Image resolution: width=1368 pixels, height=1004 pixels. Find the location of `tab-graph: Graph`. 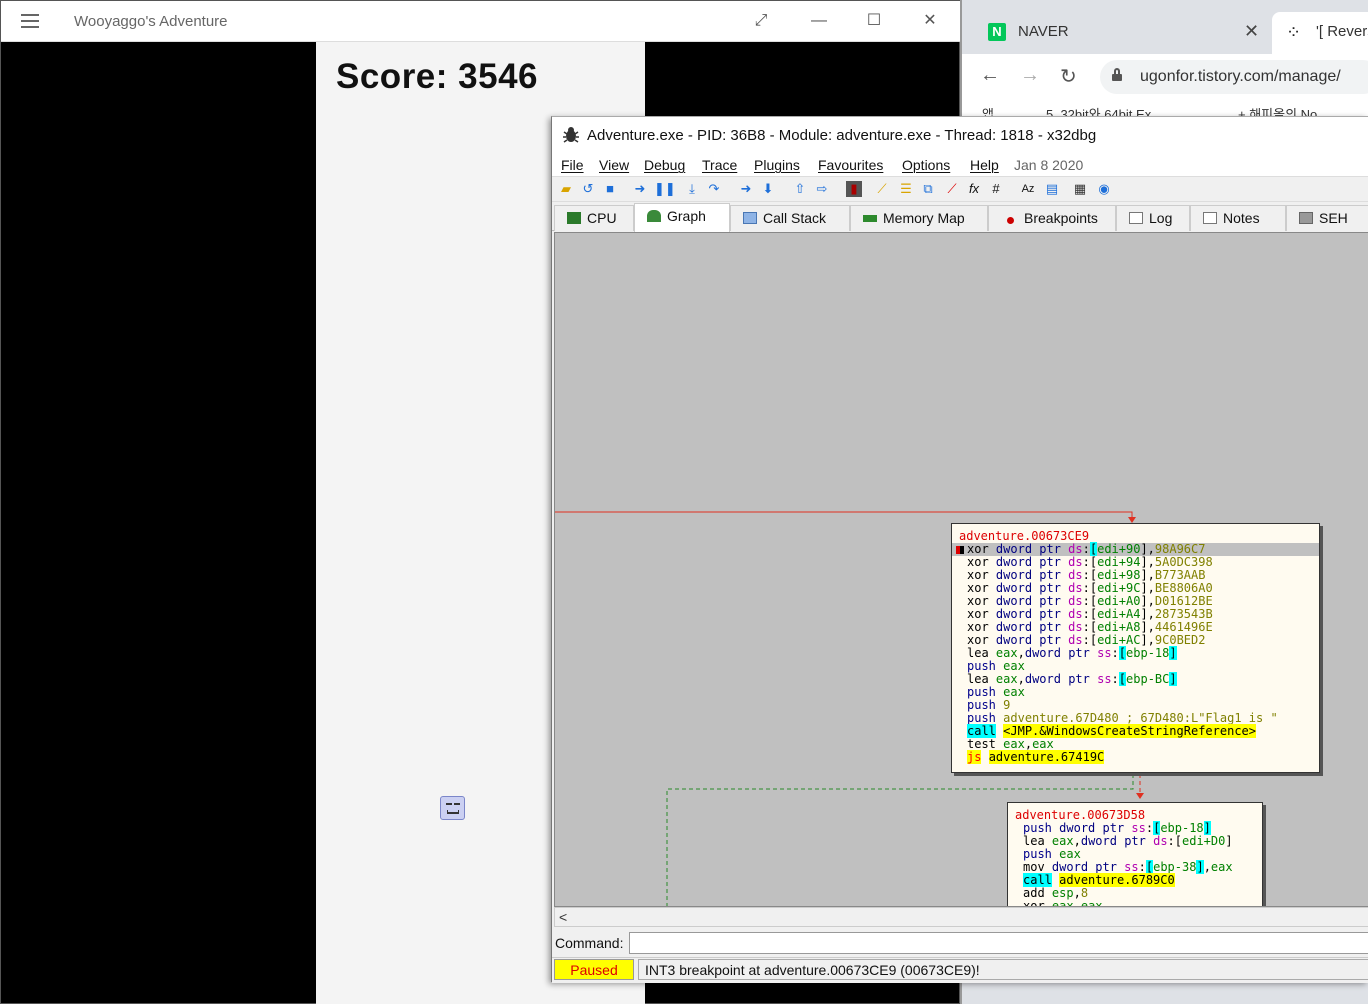

tab-graph: Graph is located at coordinates (682, 217).